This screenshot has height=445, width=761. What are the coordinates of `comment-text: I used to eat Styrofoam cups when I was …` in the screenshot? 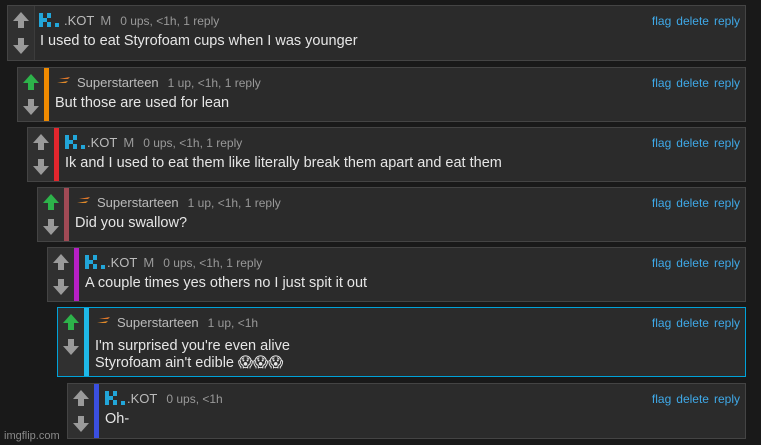 It's located at (199, 41).